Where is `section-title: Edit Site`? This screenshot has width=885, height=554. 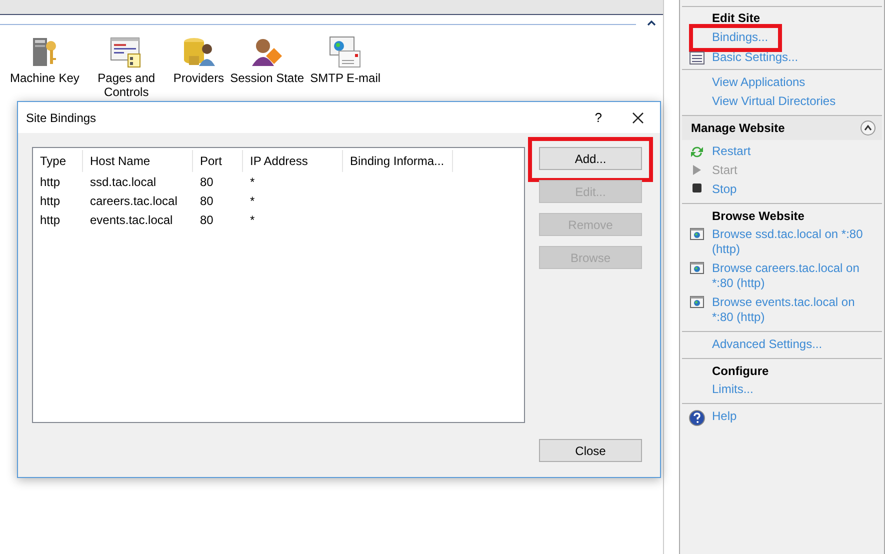
section-title: Edit Site is located at coordinates (736, 18).